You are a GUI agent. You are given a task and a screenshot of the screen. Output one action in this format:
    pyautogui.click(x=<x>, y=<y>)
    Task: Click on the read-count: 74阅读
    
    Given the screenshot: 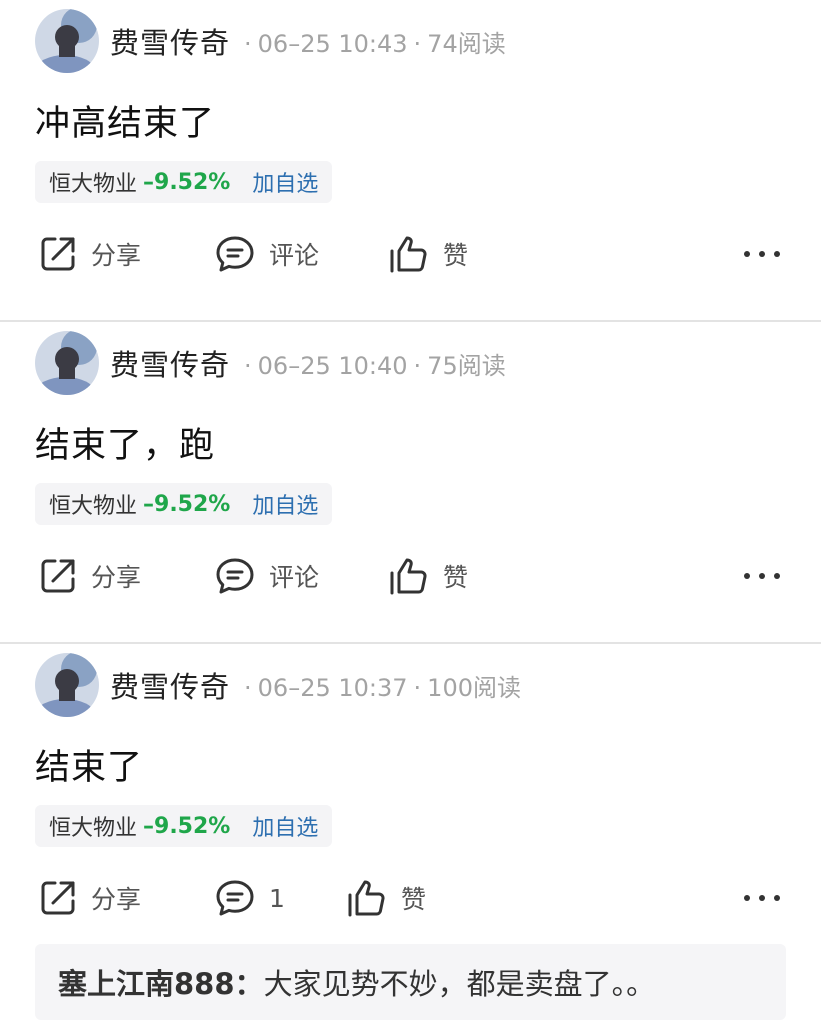 What is the action you would take?
    pyautogui.click(x=466, y=43)
    